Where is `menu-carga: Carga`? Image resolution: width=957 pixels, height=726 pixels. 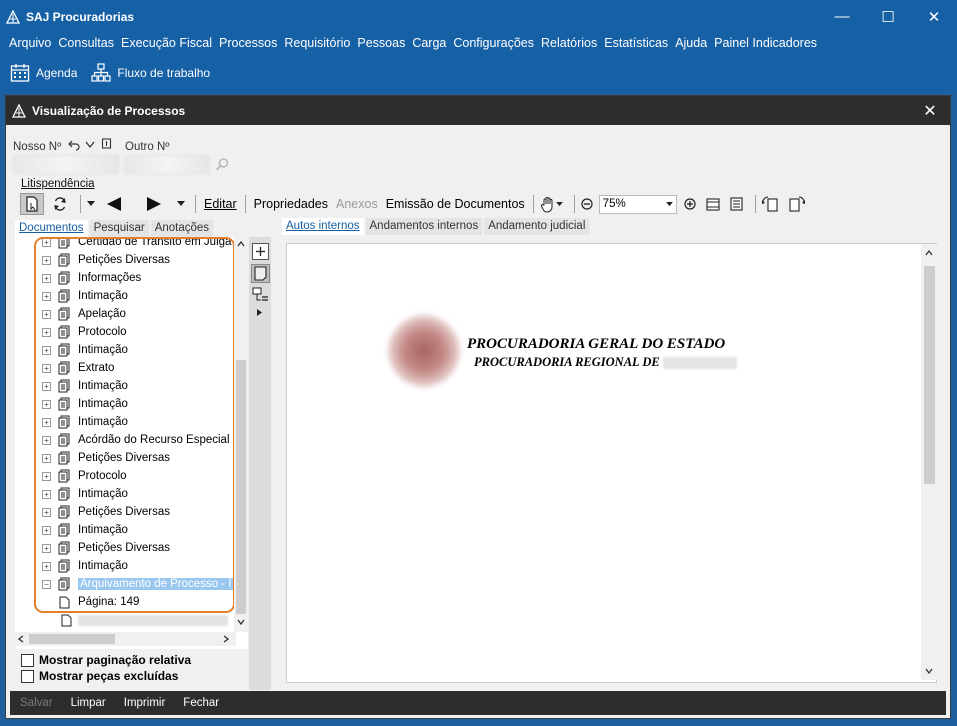
menu-carga: Carga is located at coordinates (429, 43).